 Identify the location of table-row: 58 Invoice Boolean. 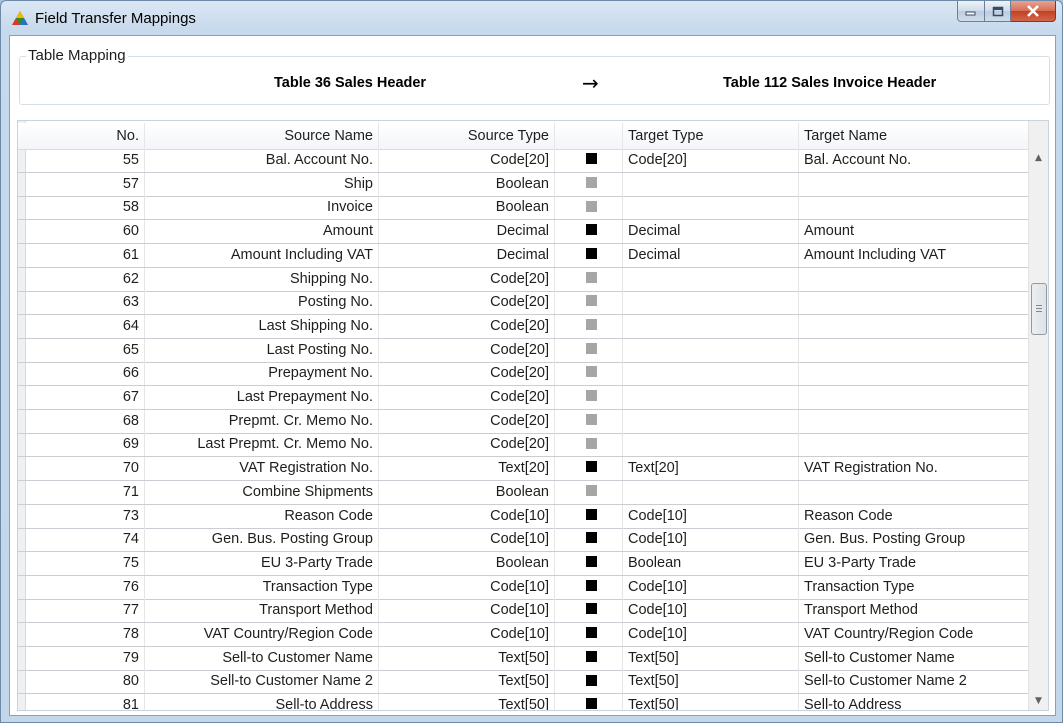
(523, 208).